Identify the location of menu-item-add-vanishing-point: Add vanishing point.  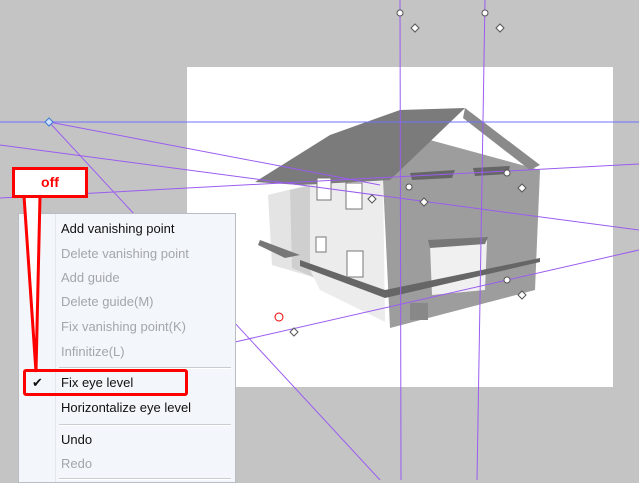
(117, 229).